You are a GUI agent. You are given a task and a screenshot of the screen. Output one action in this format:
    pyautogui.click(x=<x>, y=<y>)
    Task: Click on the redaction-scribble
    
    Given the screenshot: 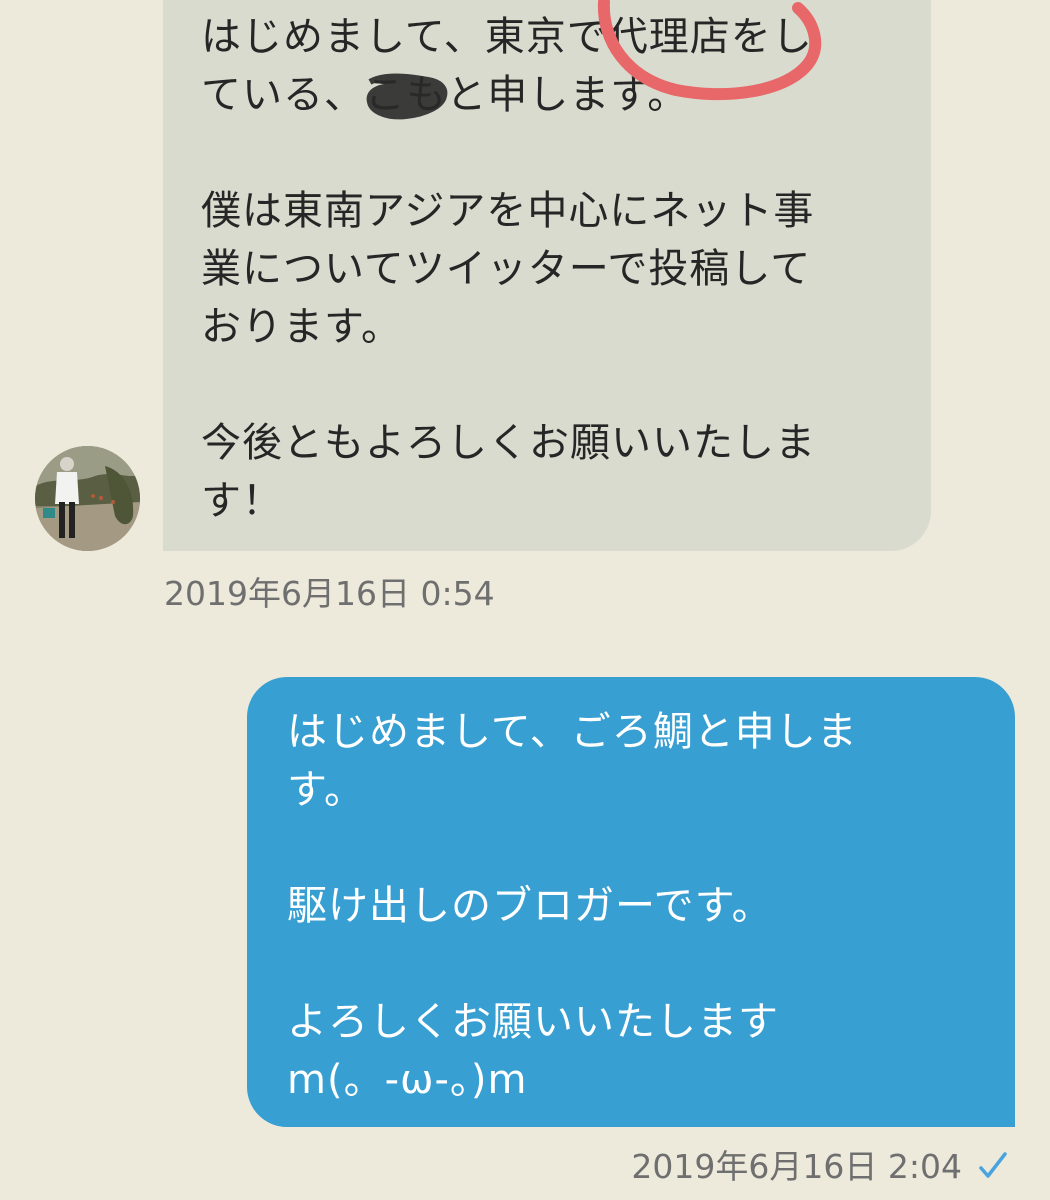 What is the action you would take?
    pyautogui.click(x=407, y=96)
    